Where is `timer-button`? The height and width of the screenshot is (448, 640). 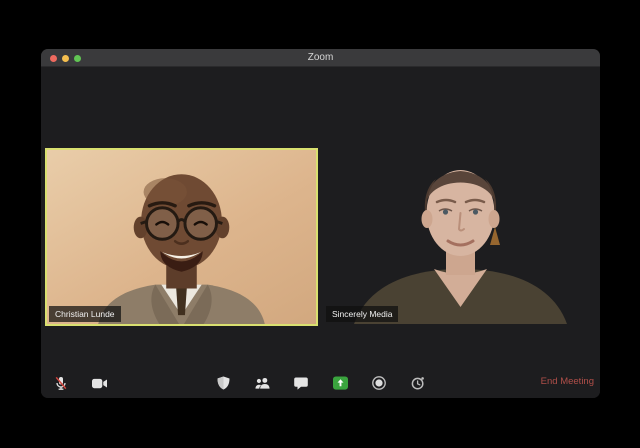 timer-button is located at coordinates (418, 383).